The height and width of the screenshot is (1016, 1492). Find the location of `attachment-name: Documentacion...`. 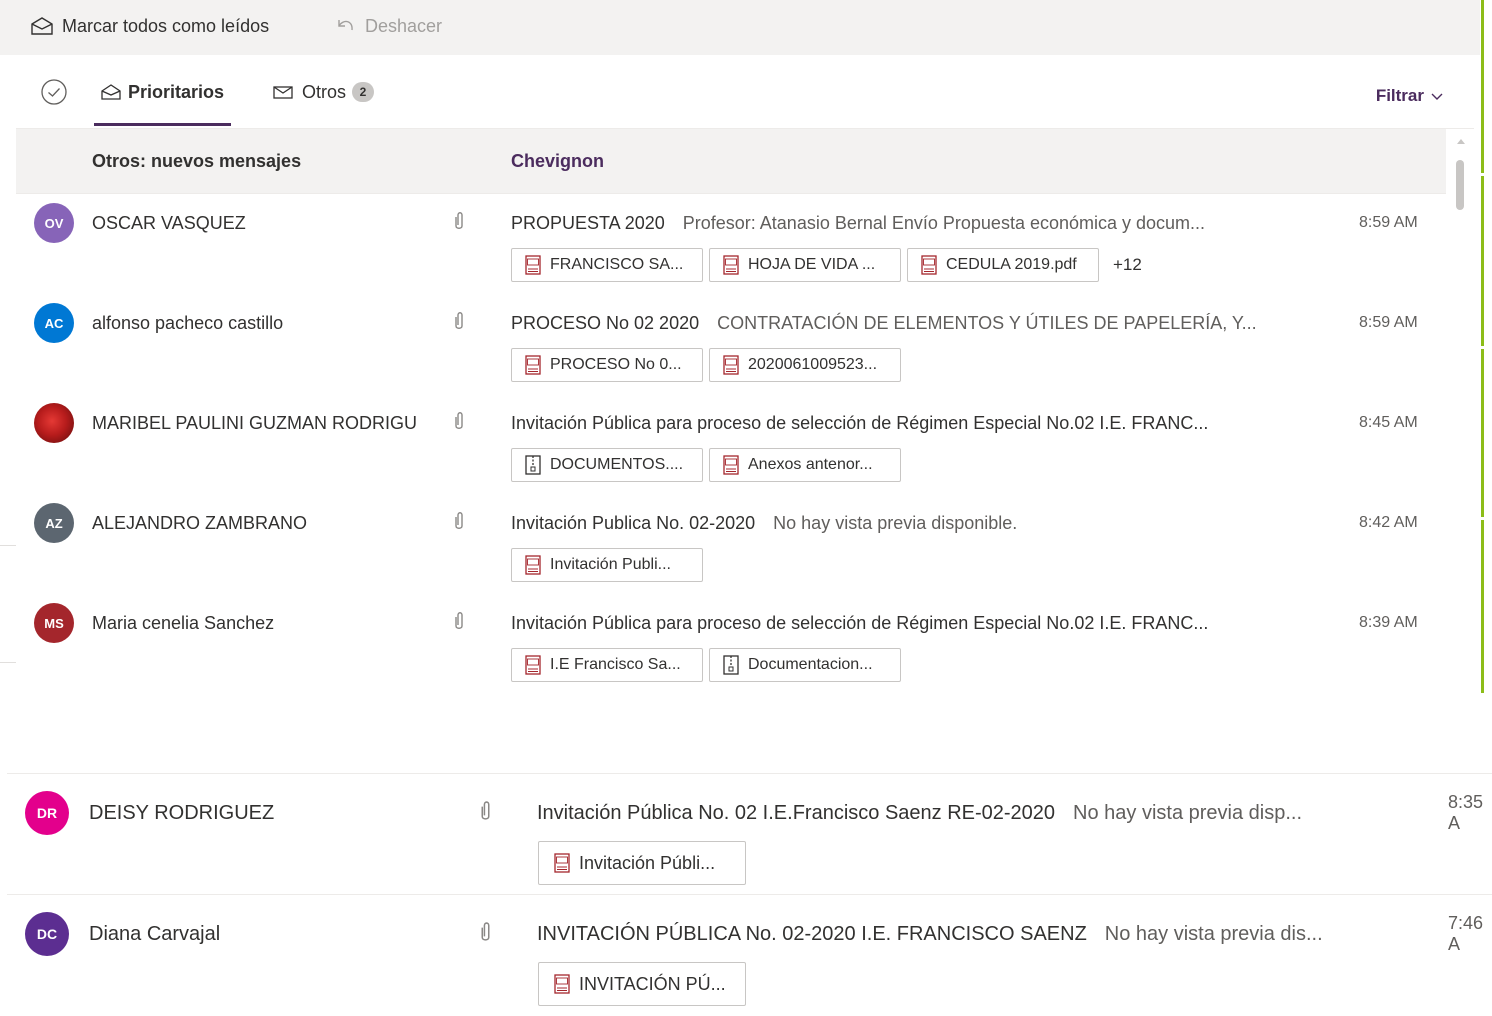

attachment-name: Documentacion... is located at coordinates (810, 664).